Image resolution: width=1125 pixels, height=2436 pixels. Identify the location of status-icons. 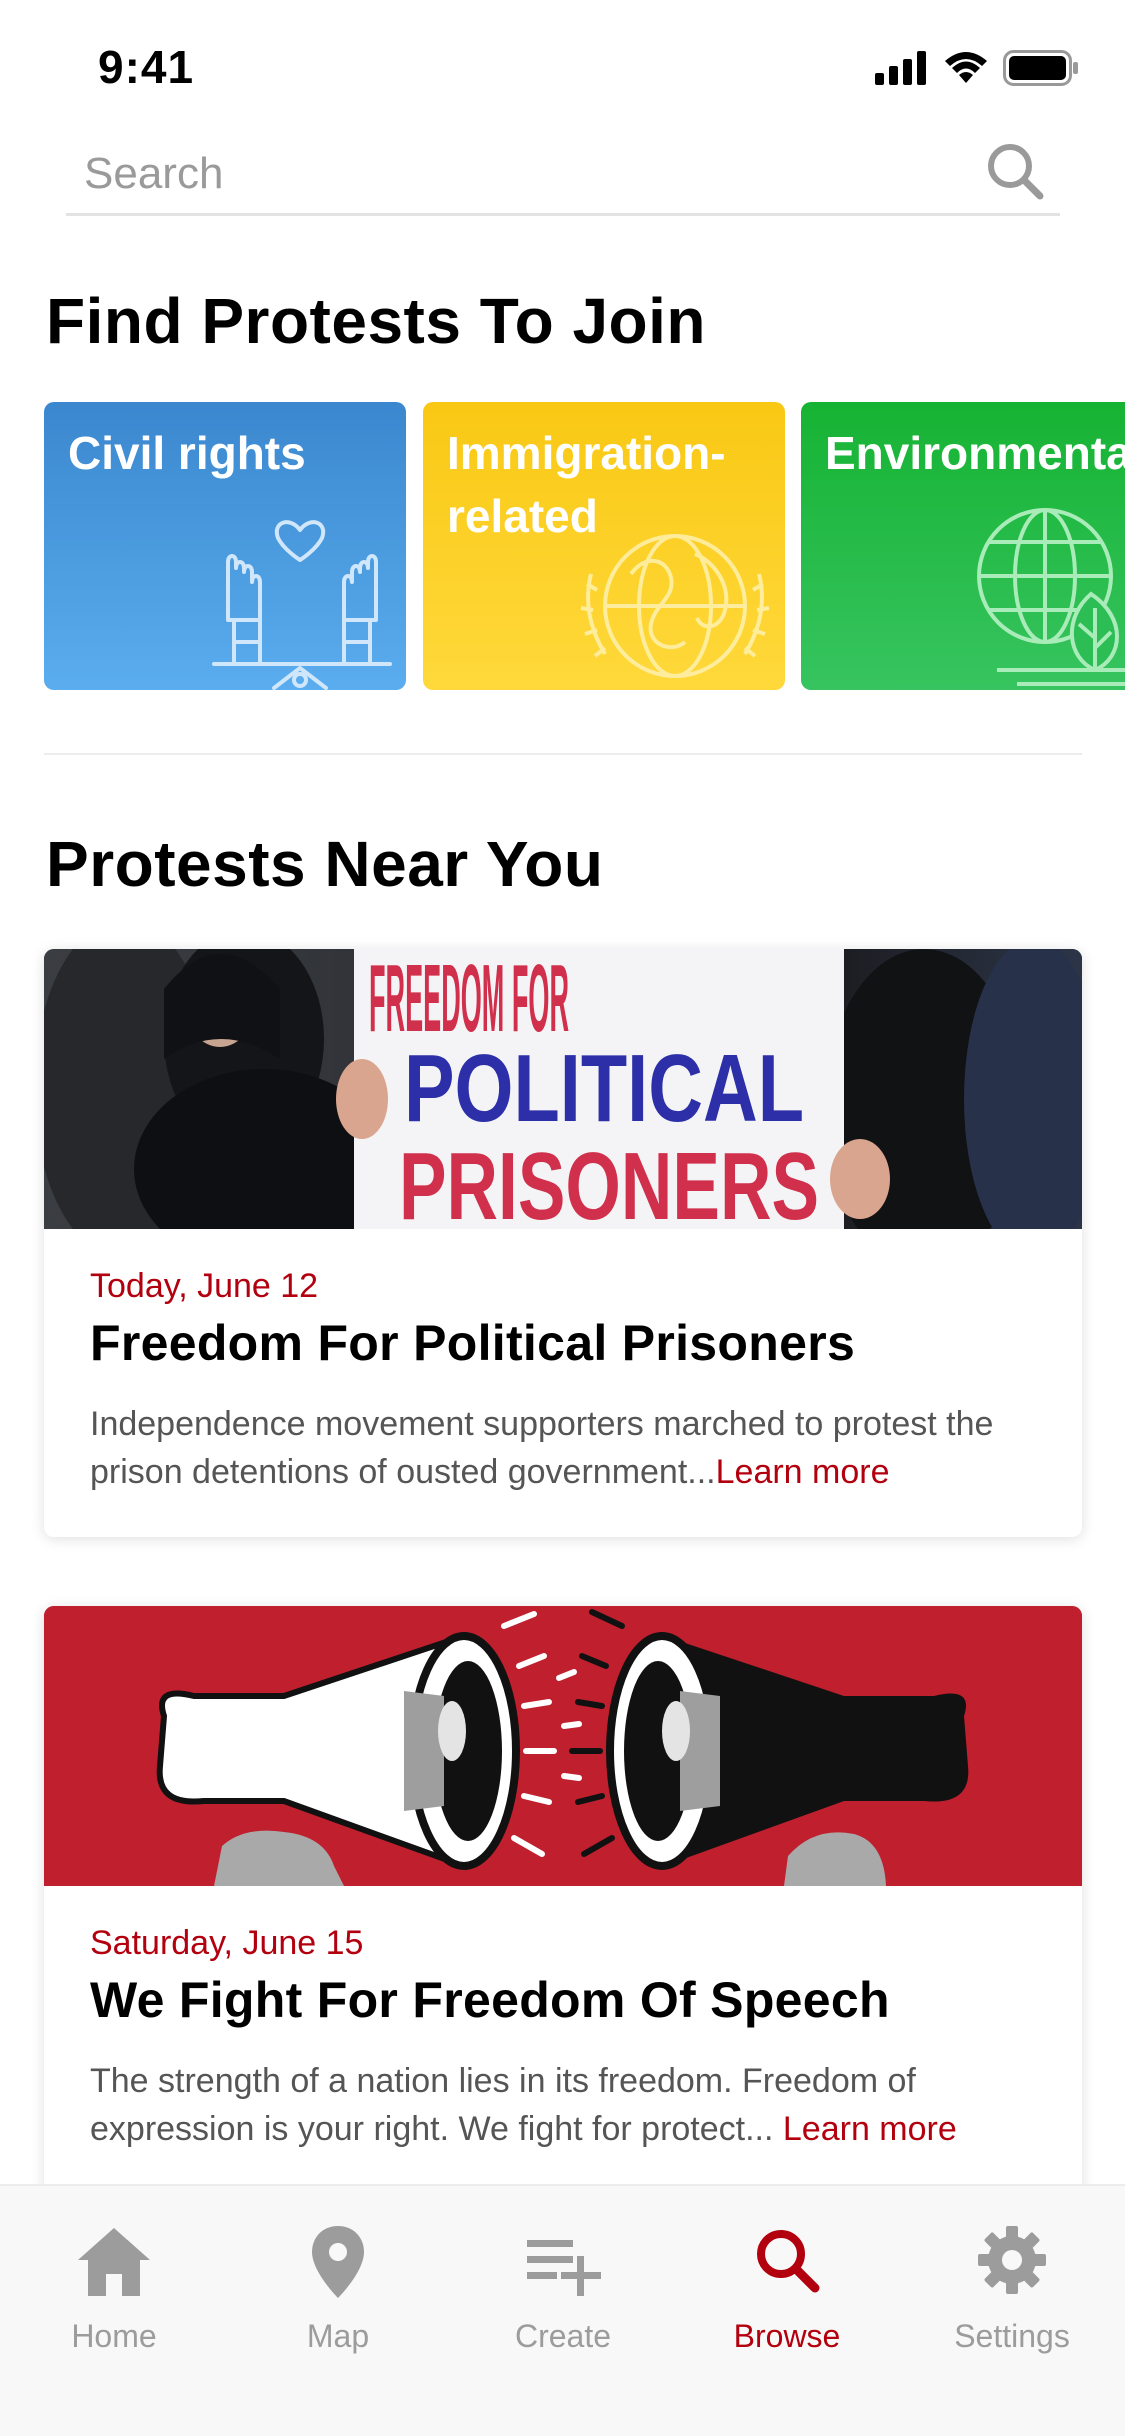
(977, 68).